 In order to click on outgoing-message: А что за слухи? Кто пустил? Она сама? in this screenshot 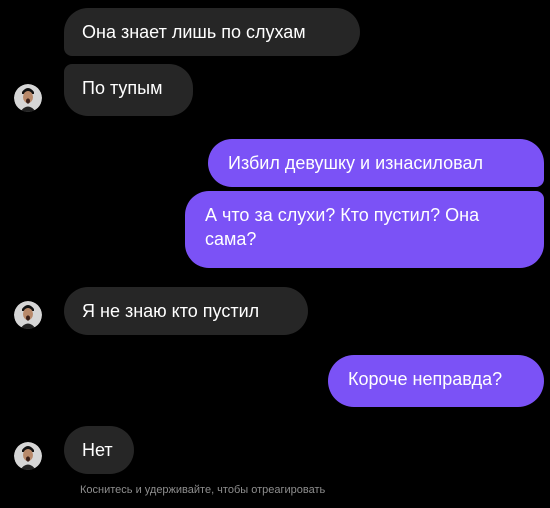, I will do `click(364, 229)`.